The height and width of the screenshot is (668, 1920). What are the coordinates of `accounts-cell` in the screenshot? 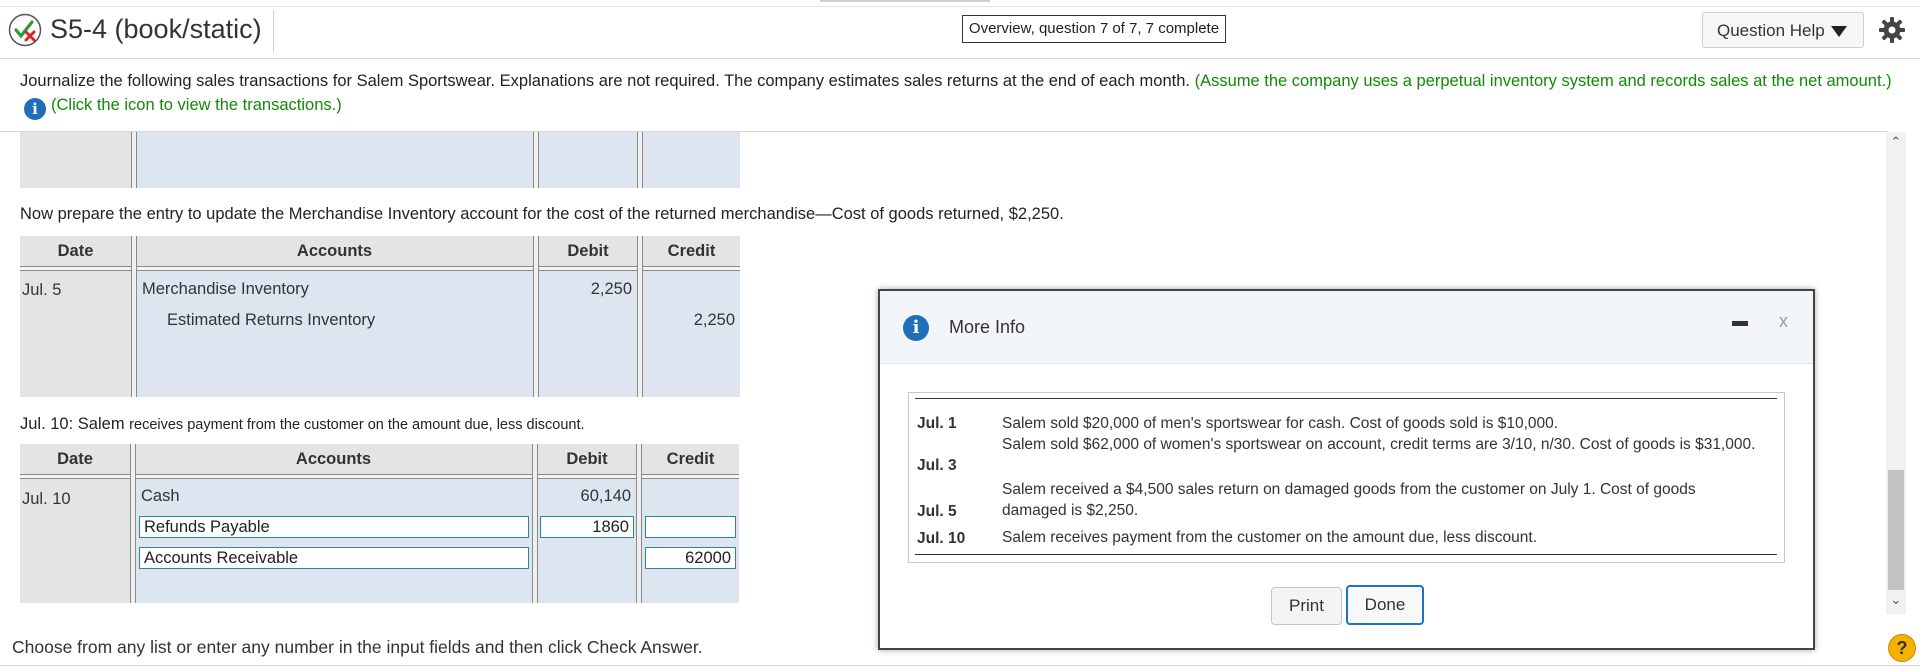 It's located at (333, 541).